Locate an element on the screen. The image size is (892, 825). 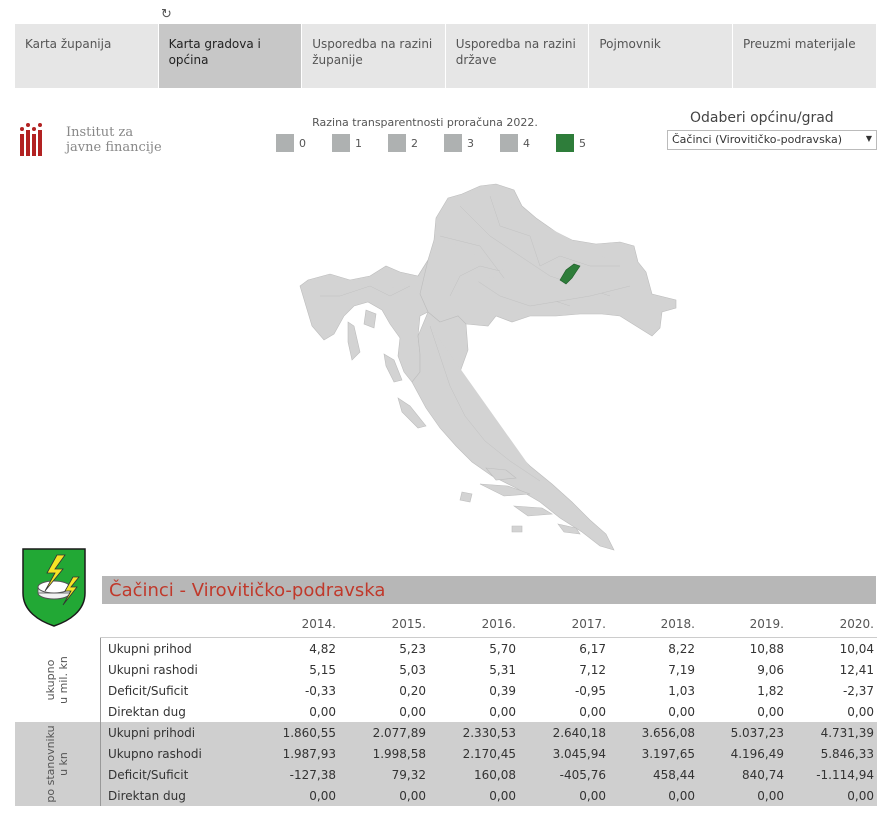
table-cell: 7,19 is located at coordinates (681, 670).